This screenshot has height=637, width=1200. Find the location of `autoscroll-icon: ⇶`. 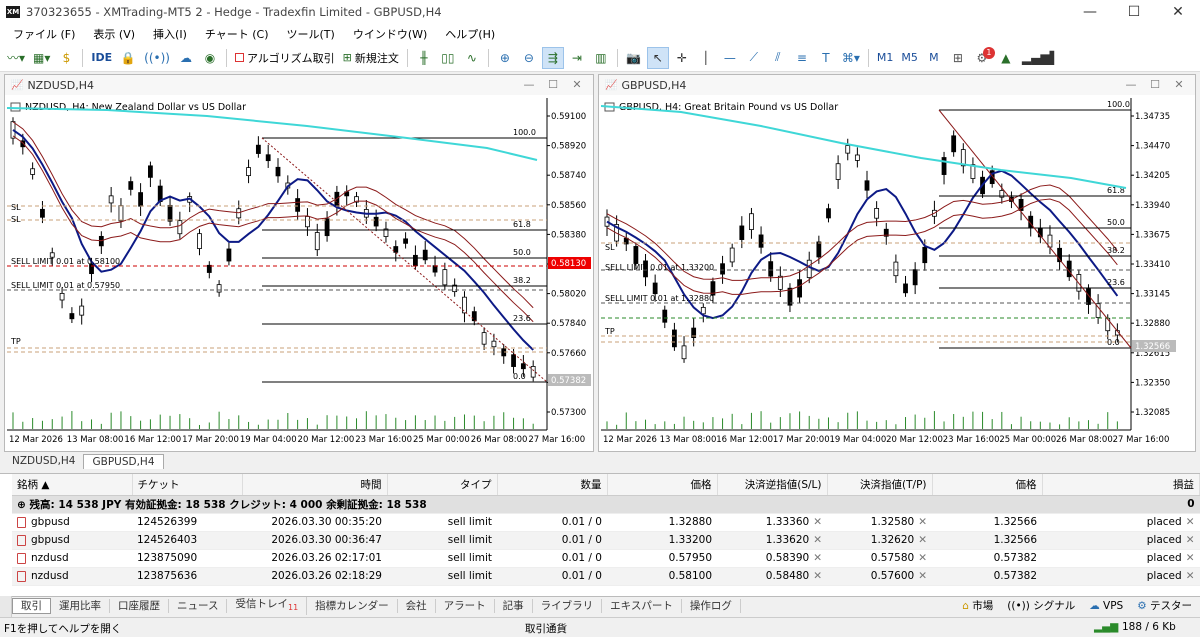

autoscroll-icon: ⇶ is located at coordinates (552, 57).